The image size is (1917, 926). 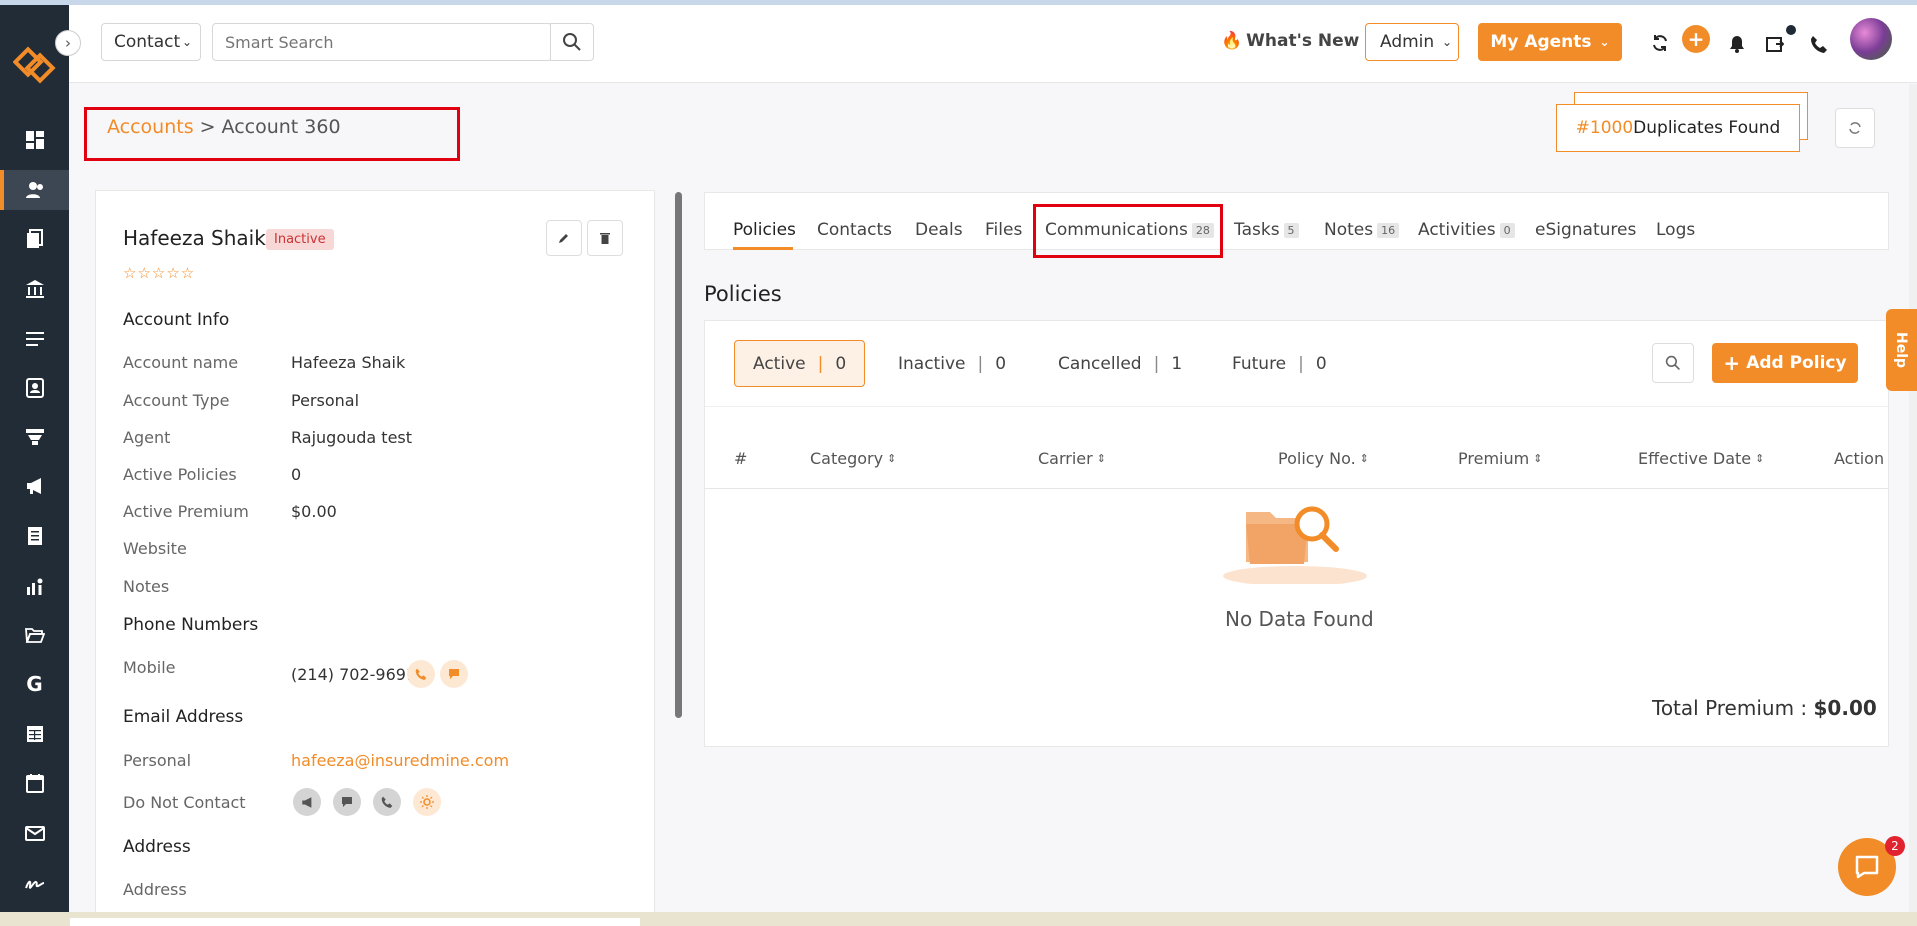 I want to click on sidebar-item-signatures, so click(x=34, y=883).